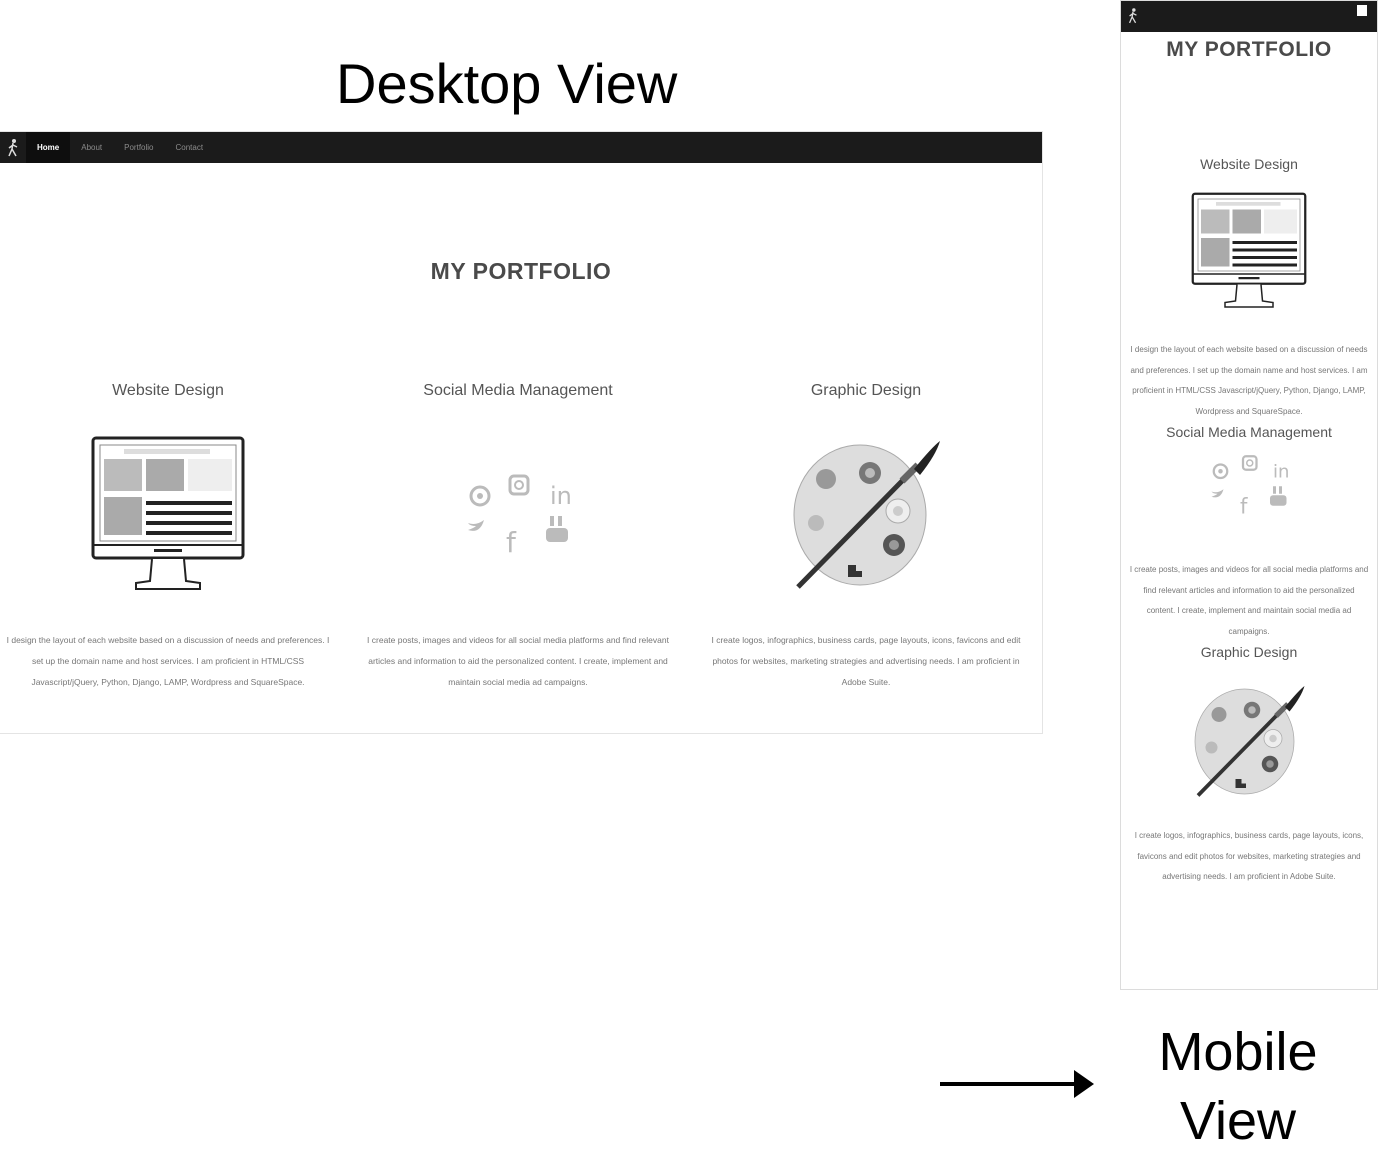 The width and height of the screenshot is (1378, 1155). Describe the element at coordinates (1017, 1084) in the screenshot. I see `arrow-right-icon` at that location.